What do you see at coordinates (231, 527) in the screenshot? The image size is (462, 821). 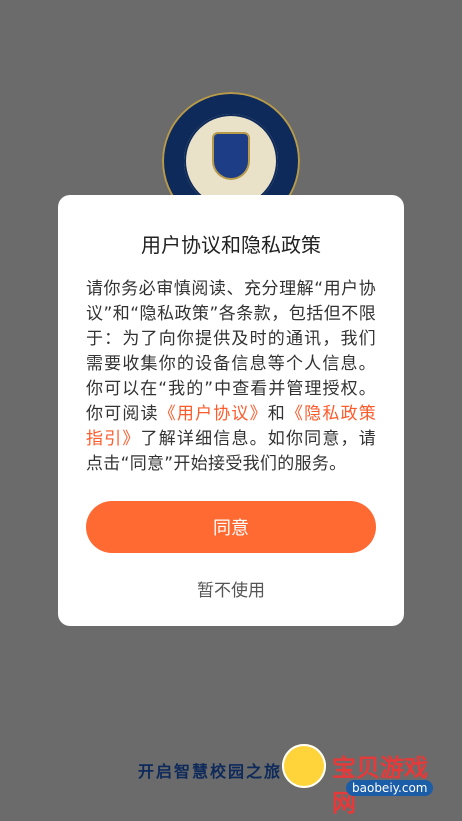 I see `agree-button: 同意` at bounding box center [231, 527].